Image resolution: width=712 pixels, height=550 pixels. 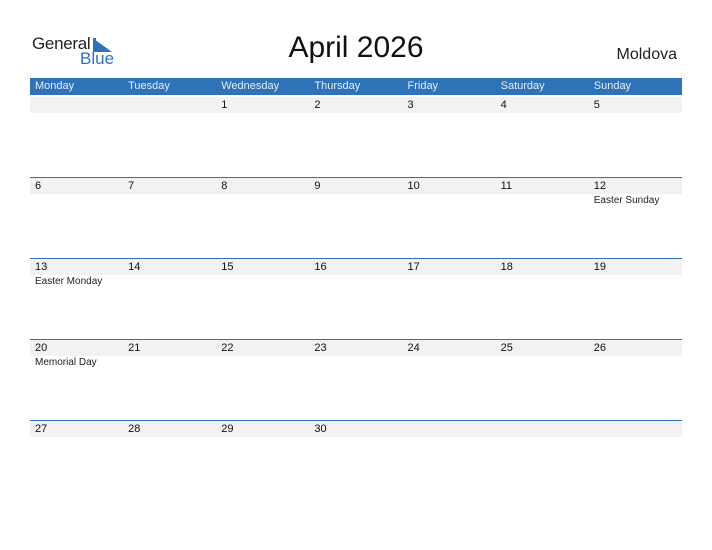 I want to click on day-number: 18, so click(x=506, y=266).